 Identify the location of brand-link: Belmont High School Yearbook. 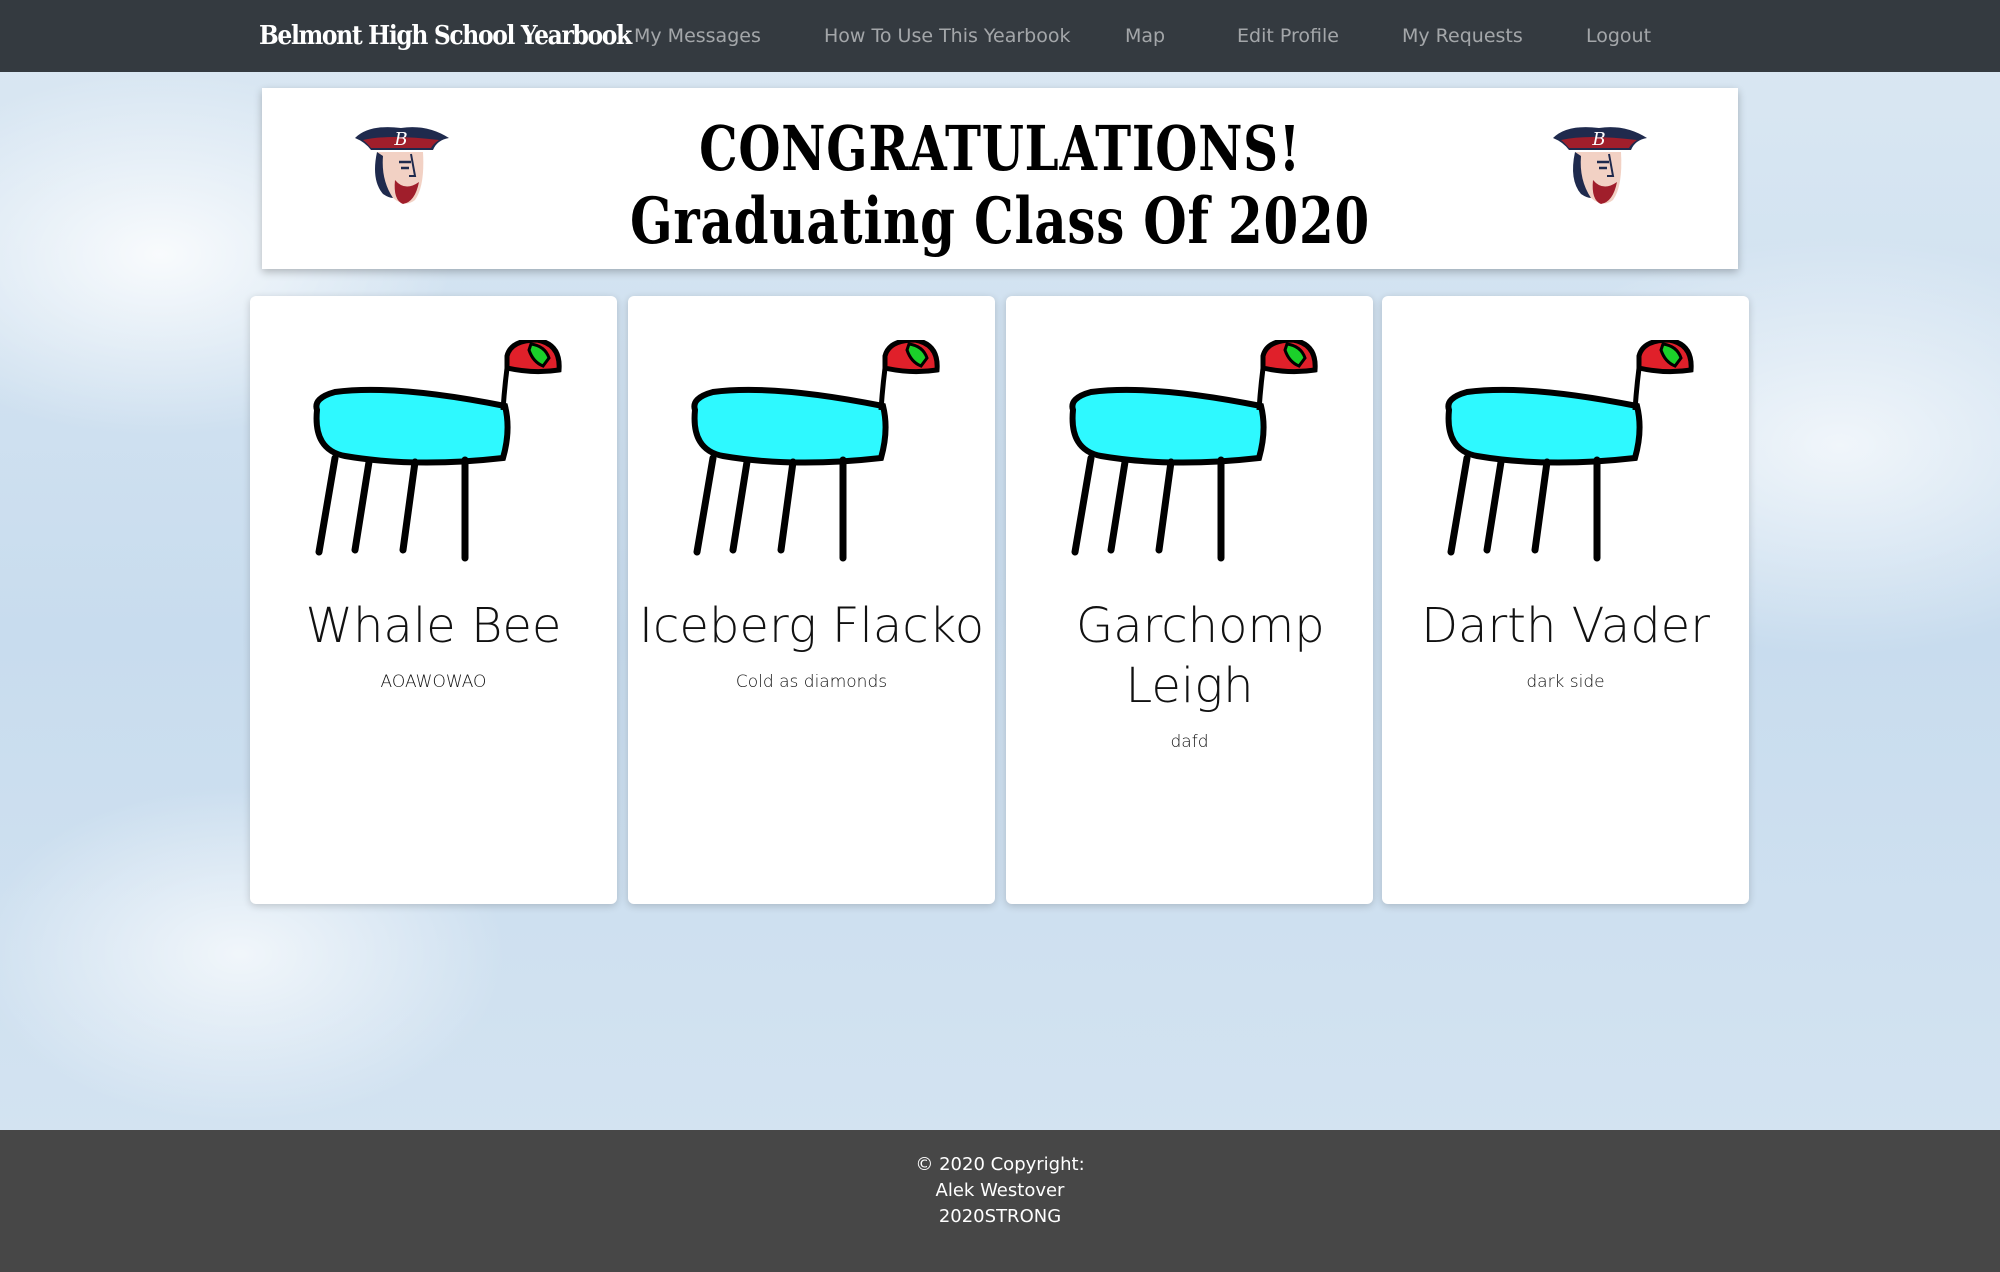
(445, 36).